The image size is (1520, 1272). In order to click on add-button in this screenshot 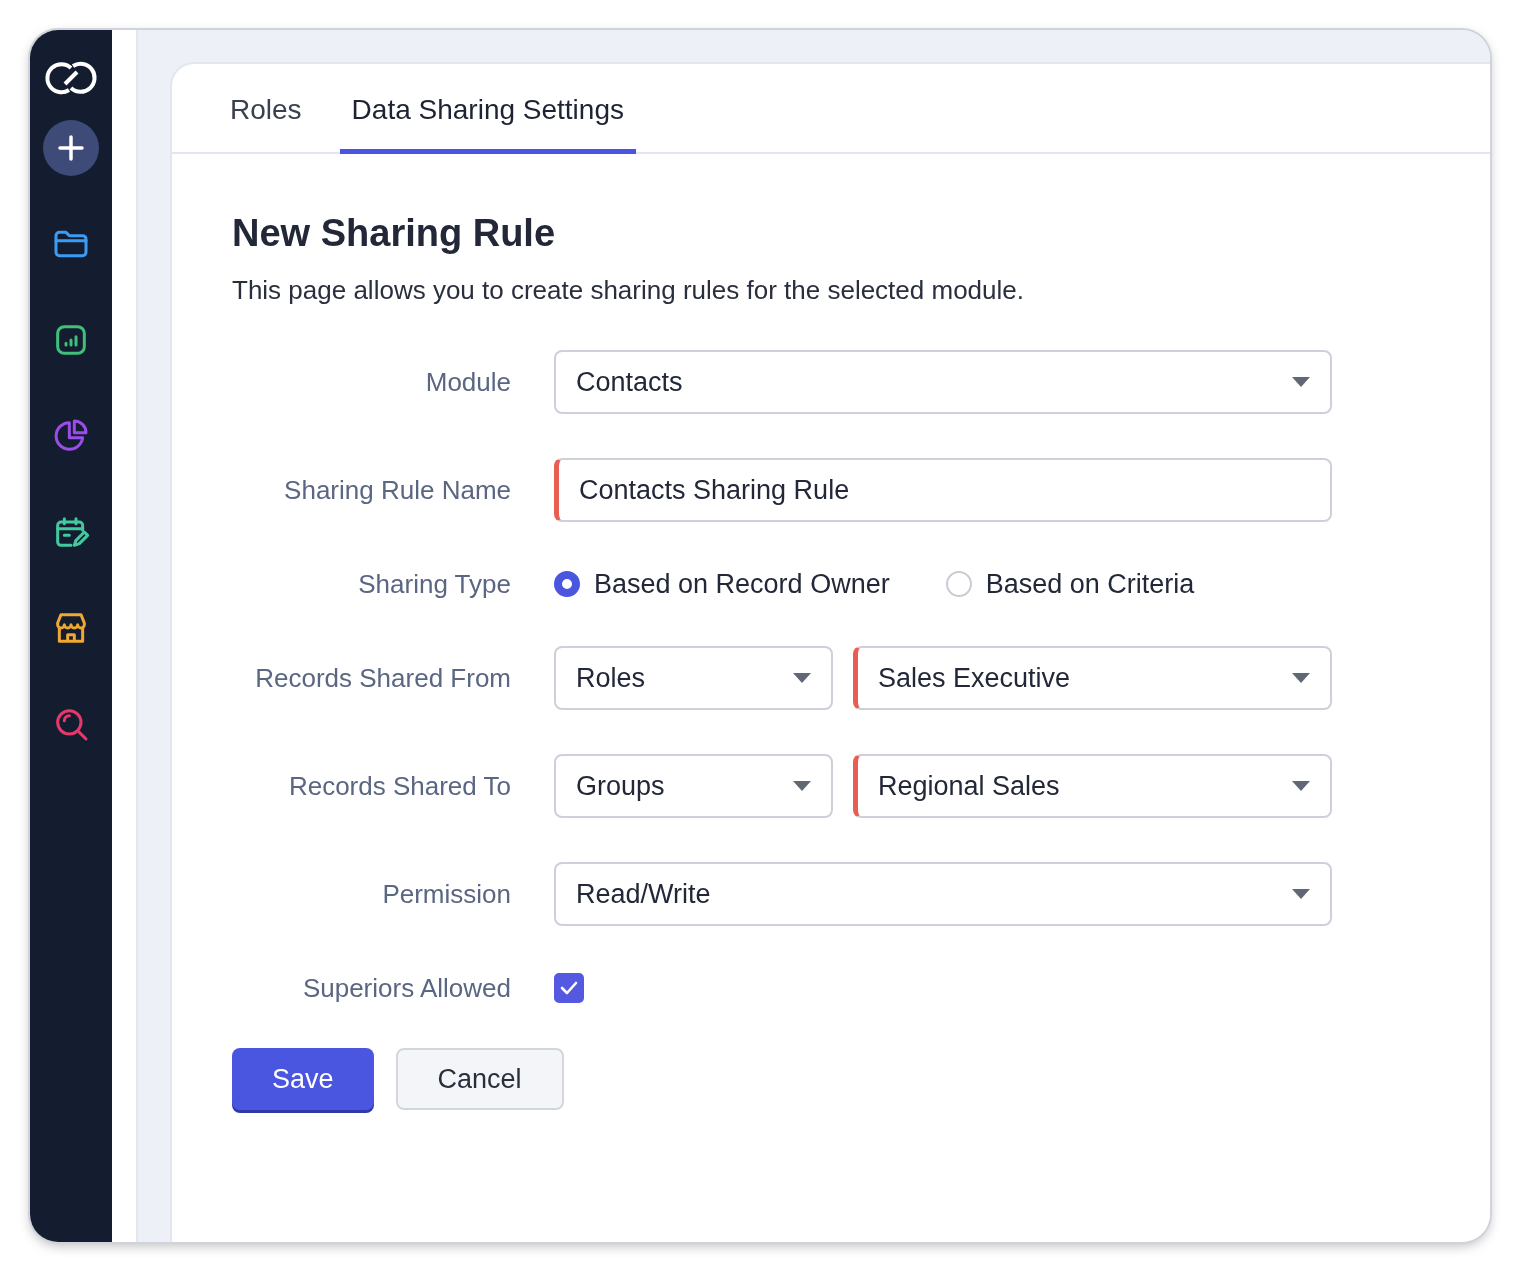, I will do `click(71, 148)`.